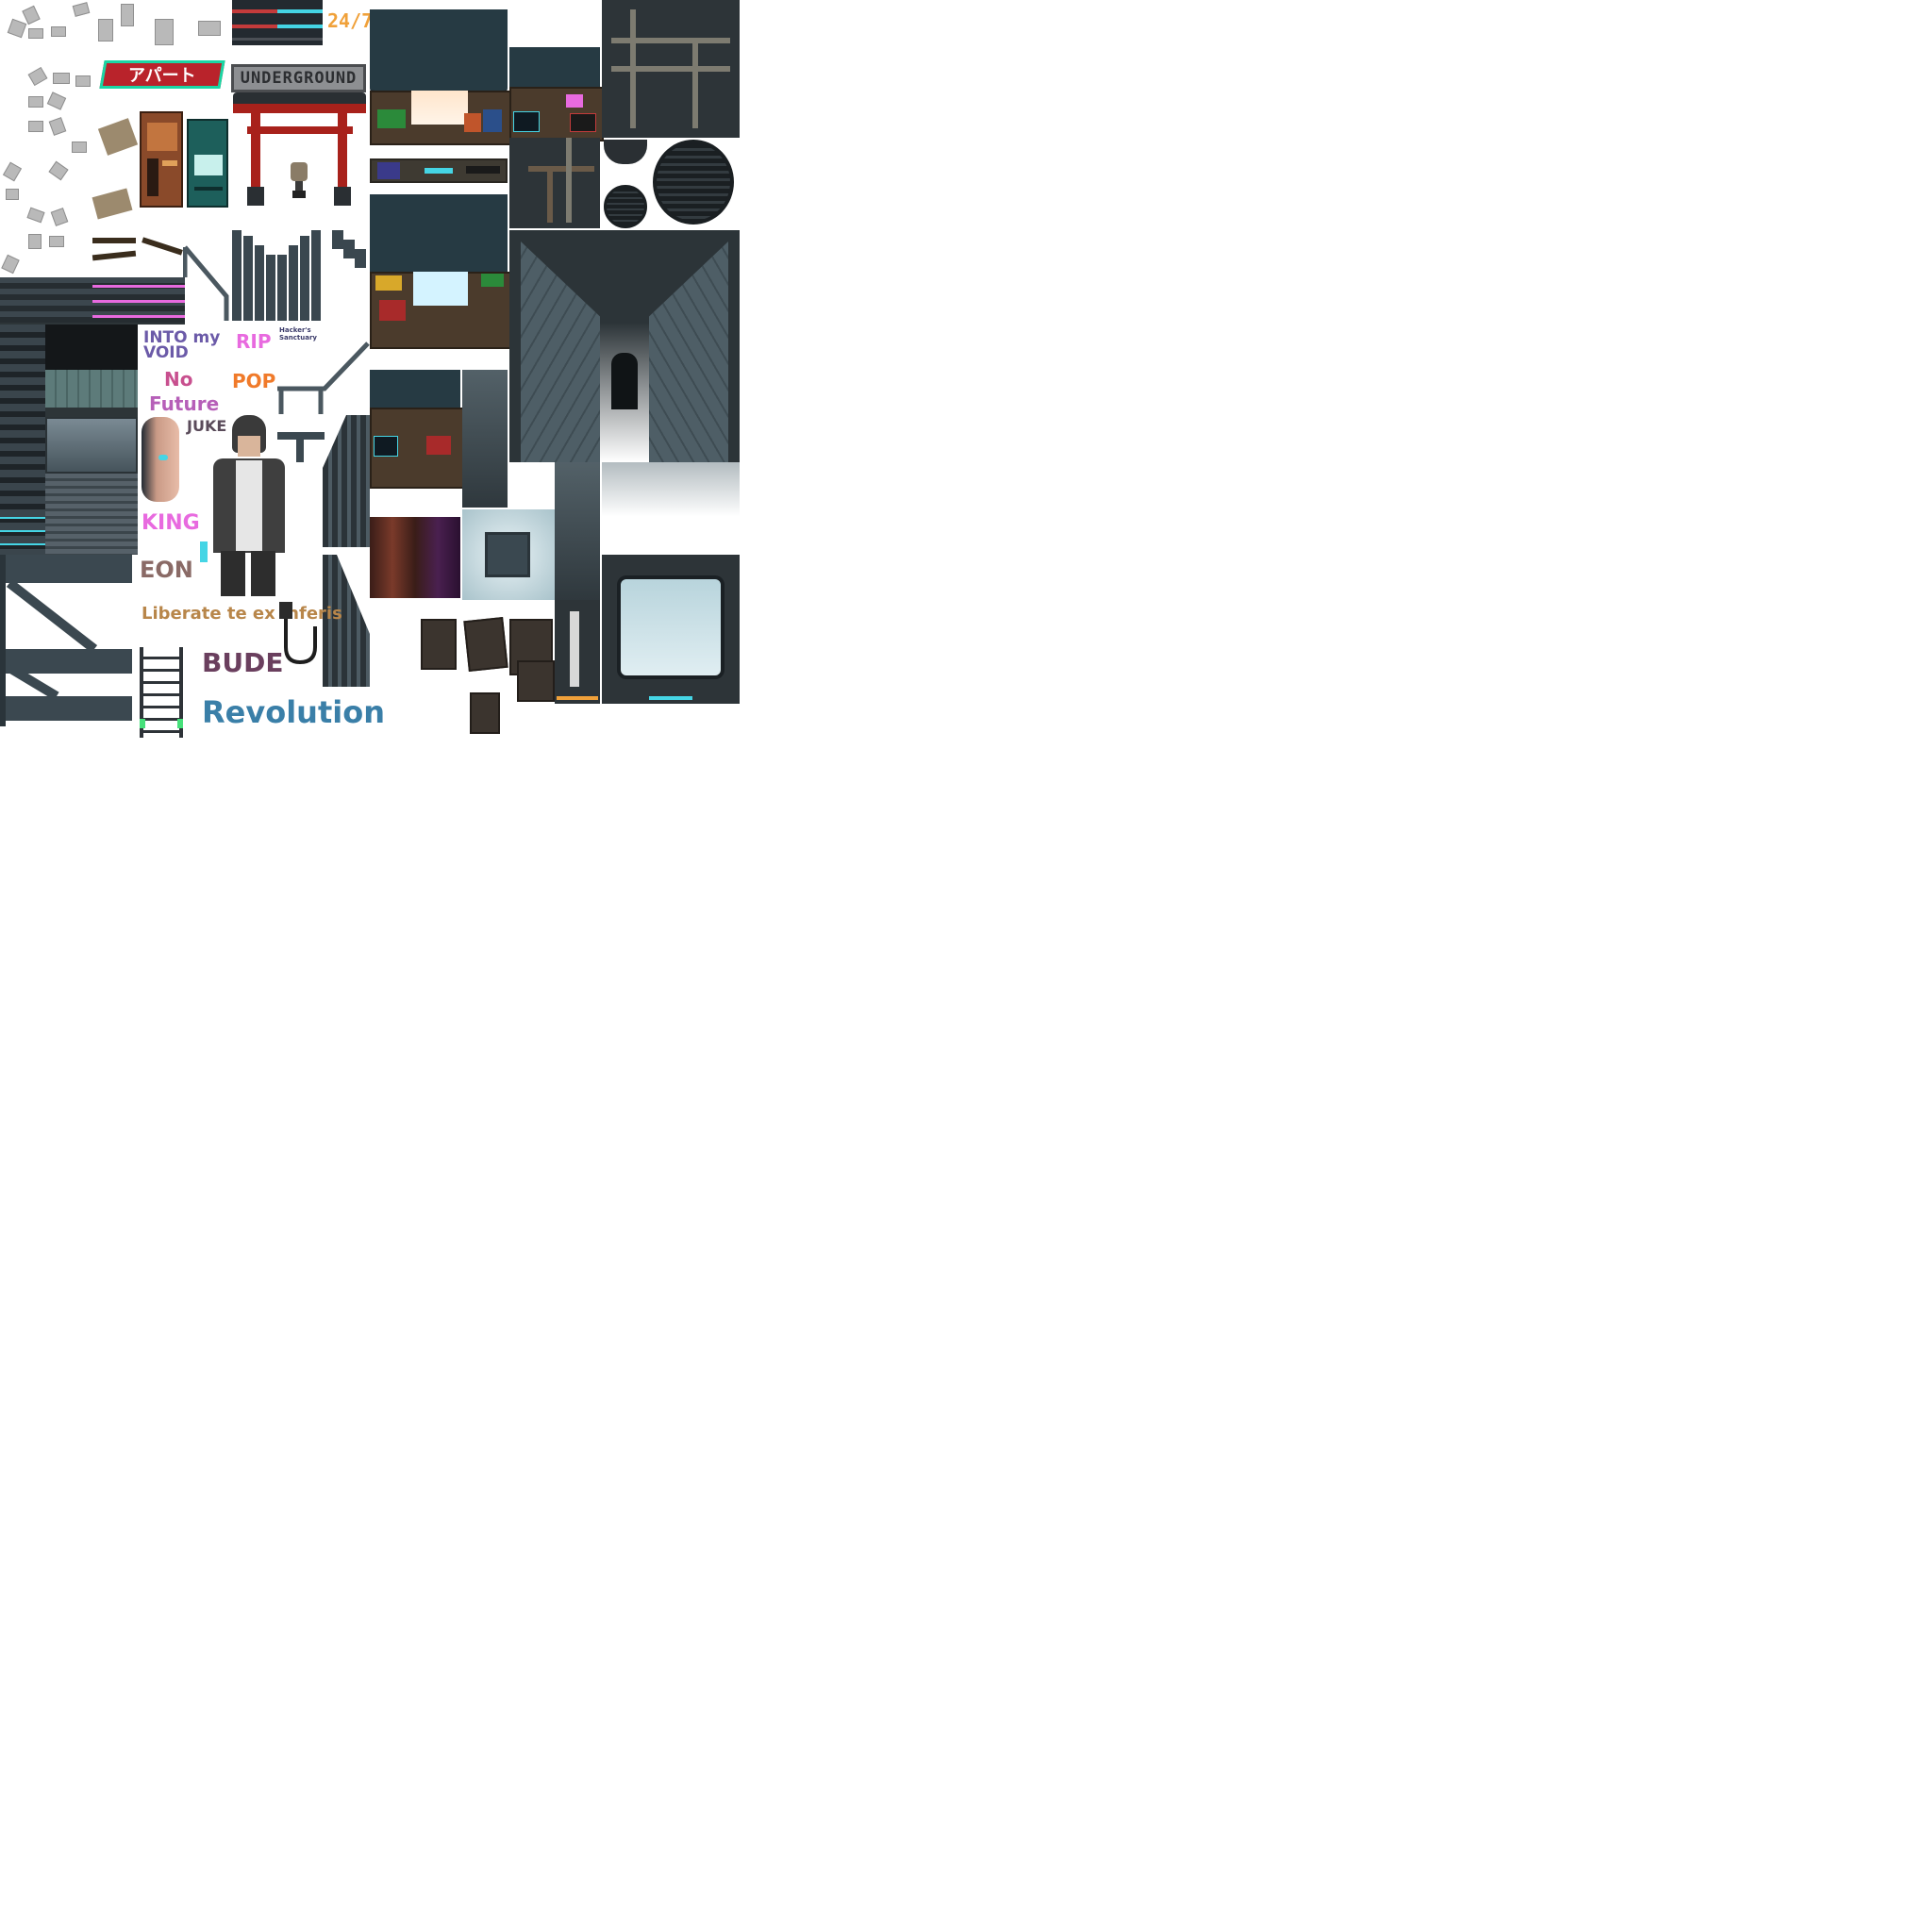 This screenshot has height=1932, width=1932. Describe the element at coordinates (299, 181) in the screenshot. I see `lantern-post` at that location.